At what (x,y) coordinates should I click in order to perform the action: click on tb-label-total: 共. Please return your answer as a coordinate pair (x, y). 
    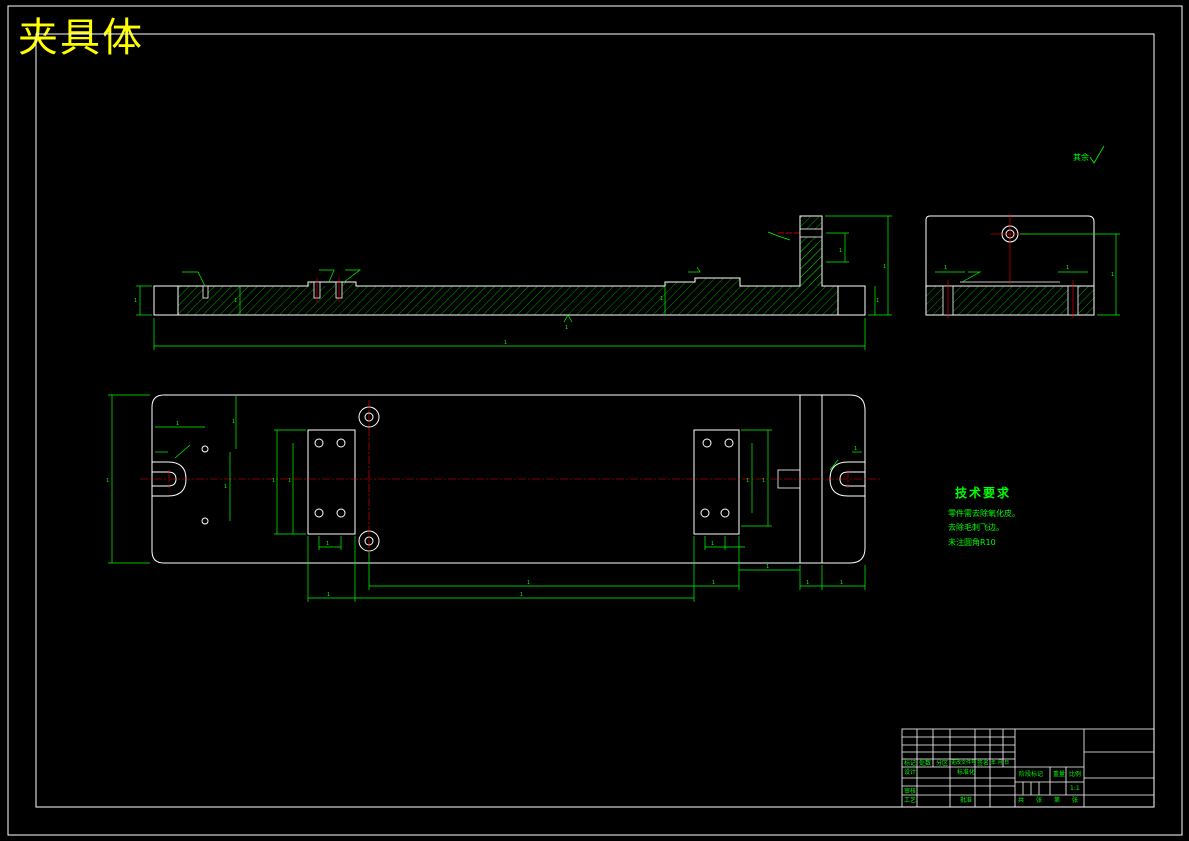
    Looking at the image, I should click on (1021, 800).